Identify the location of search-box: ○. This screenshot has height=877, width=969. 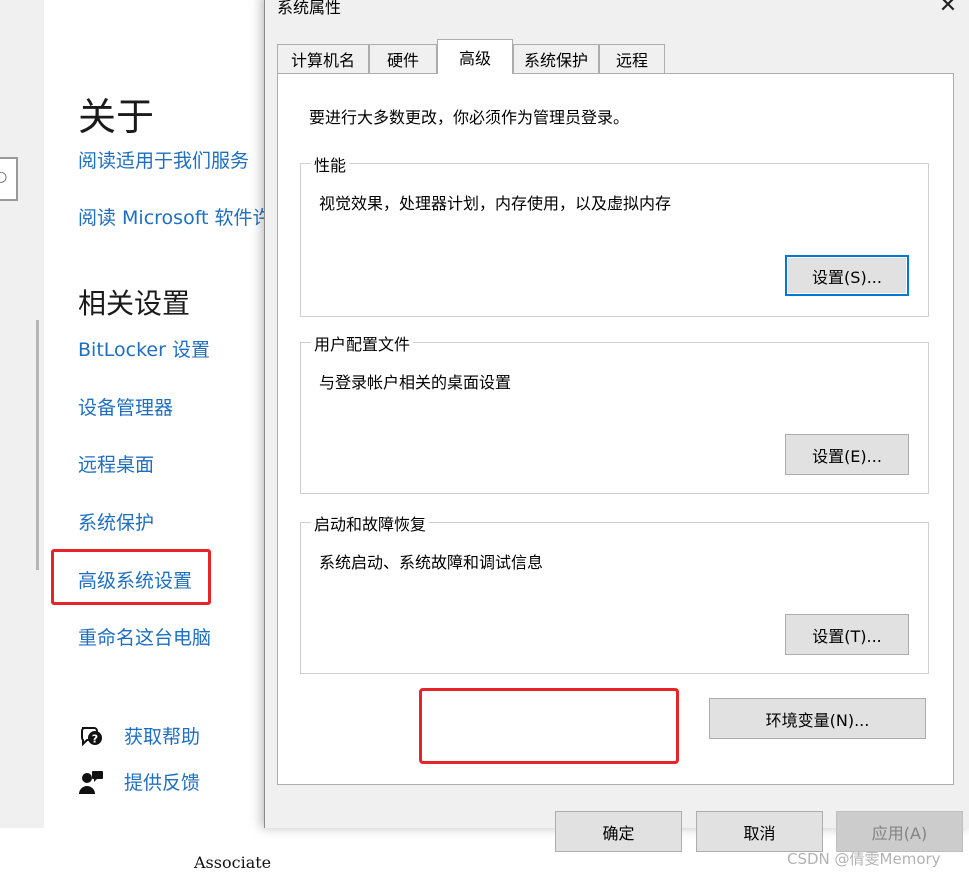
(9, 179).